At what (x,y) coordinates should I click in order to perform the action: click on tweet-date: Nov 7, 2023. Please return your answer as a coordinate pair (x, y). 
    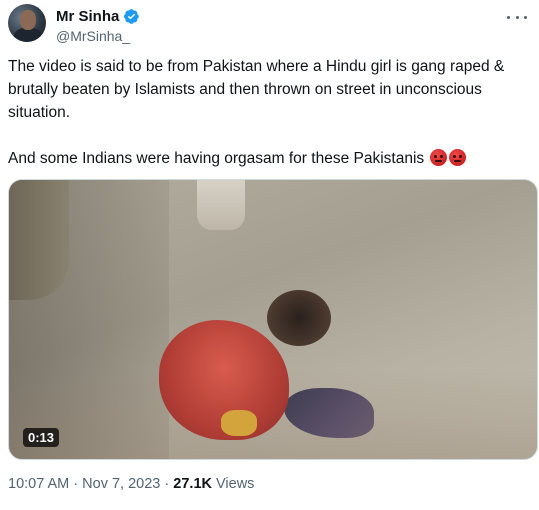
    Looking at the image, I should click on (121, 484).